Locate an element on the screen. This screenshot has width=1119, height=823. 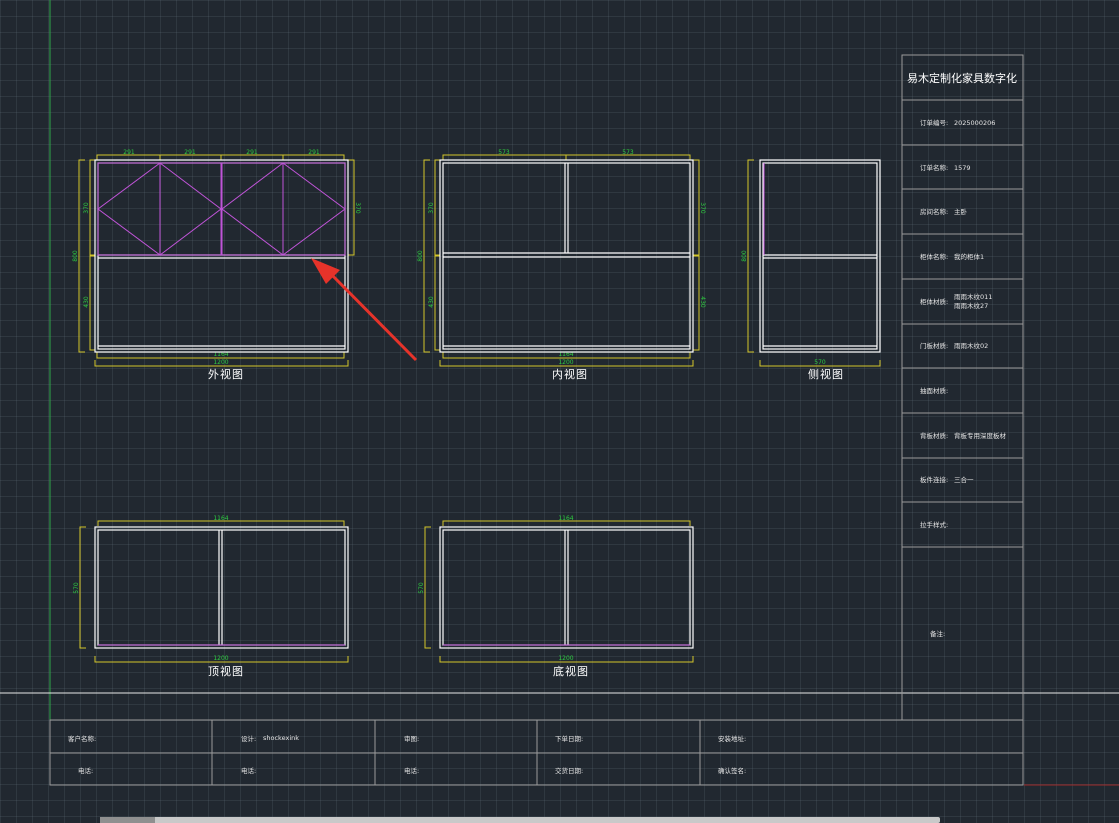
top-view: 1164 1200 570 顶视图 is located at coordinates (211, 596).